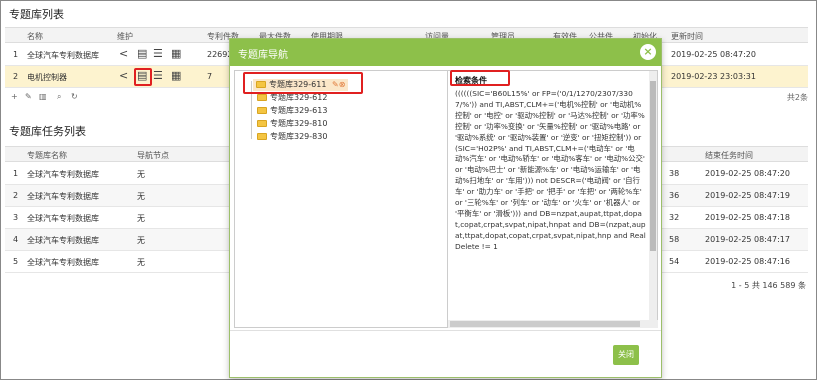  What do you see at coordinates (626, 355) in the screenshot?
I see `close-button: 关闭` at bounding box center [626, 355].